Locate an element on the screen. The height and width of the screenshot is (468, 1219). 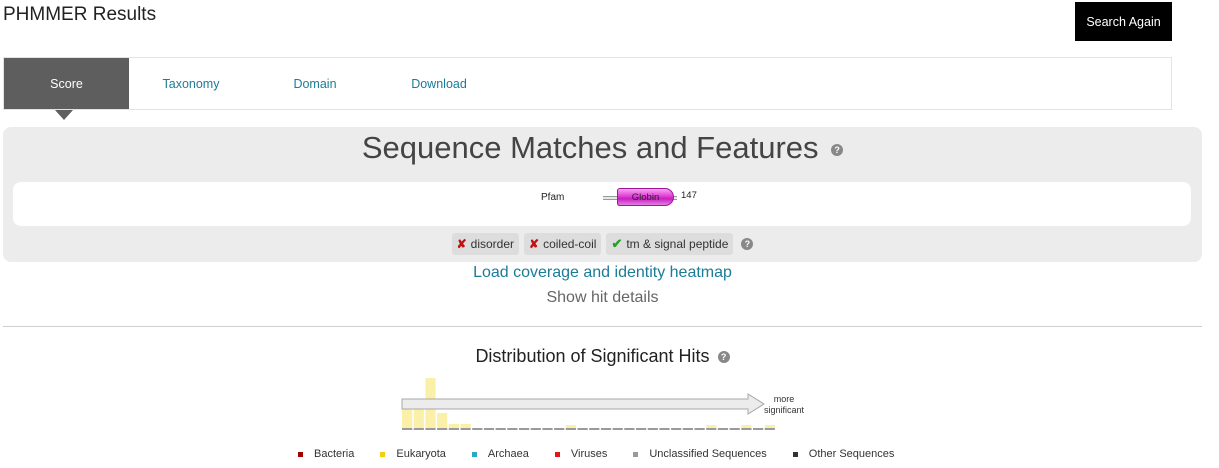
domain-track: Pfam Globin 147 is located at coordinates (602, 204).